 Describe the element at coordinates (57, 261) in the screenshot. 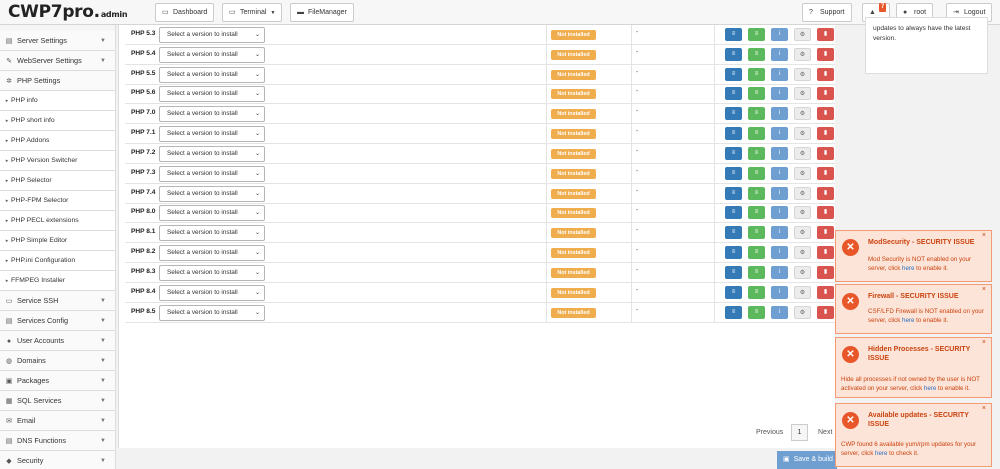

I see `sidebar-item-php-ini-configuration: ▸ PHP.ini Configuration` at that location.